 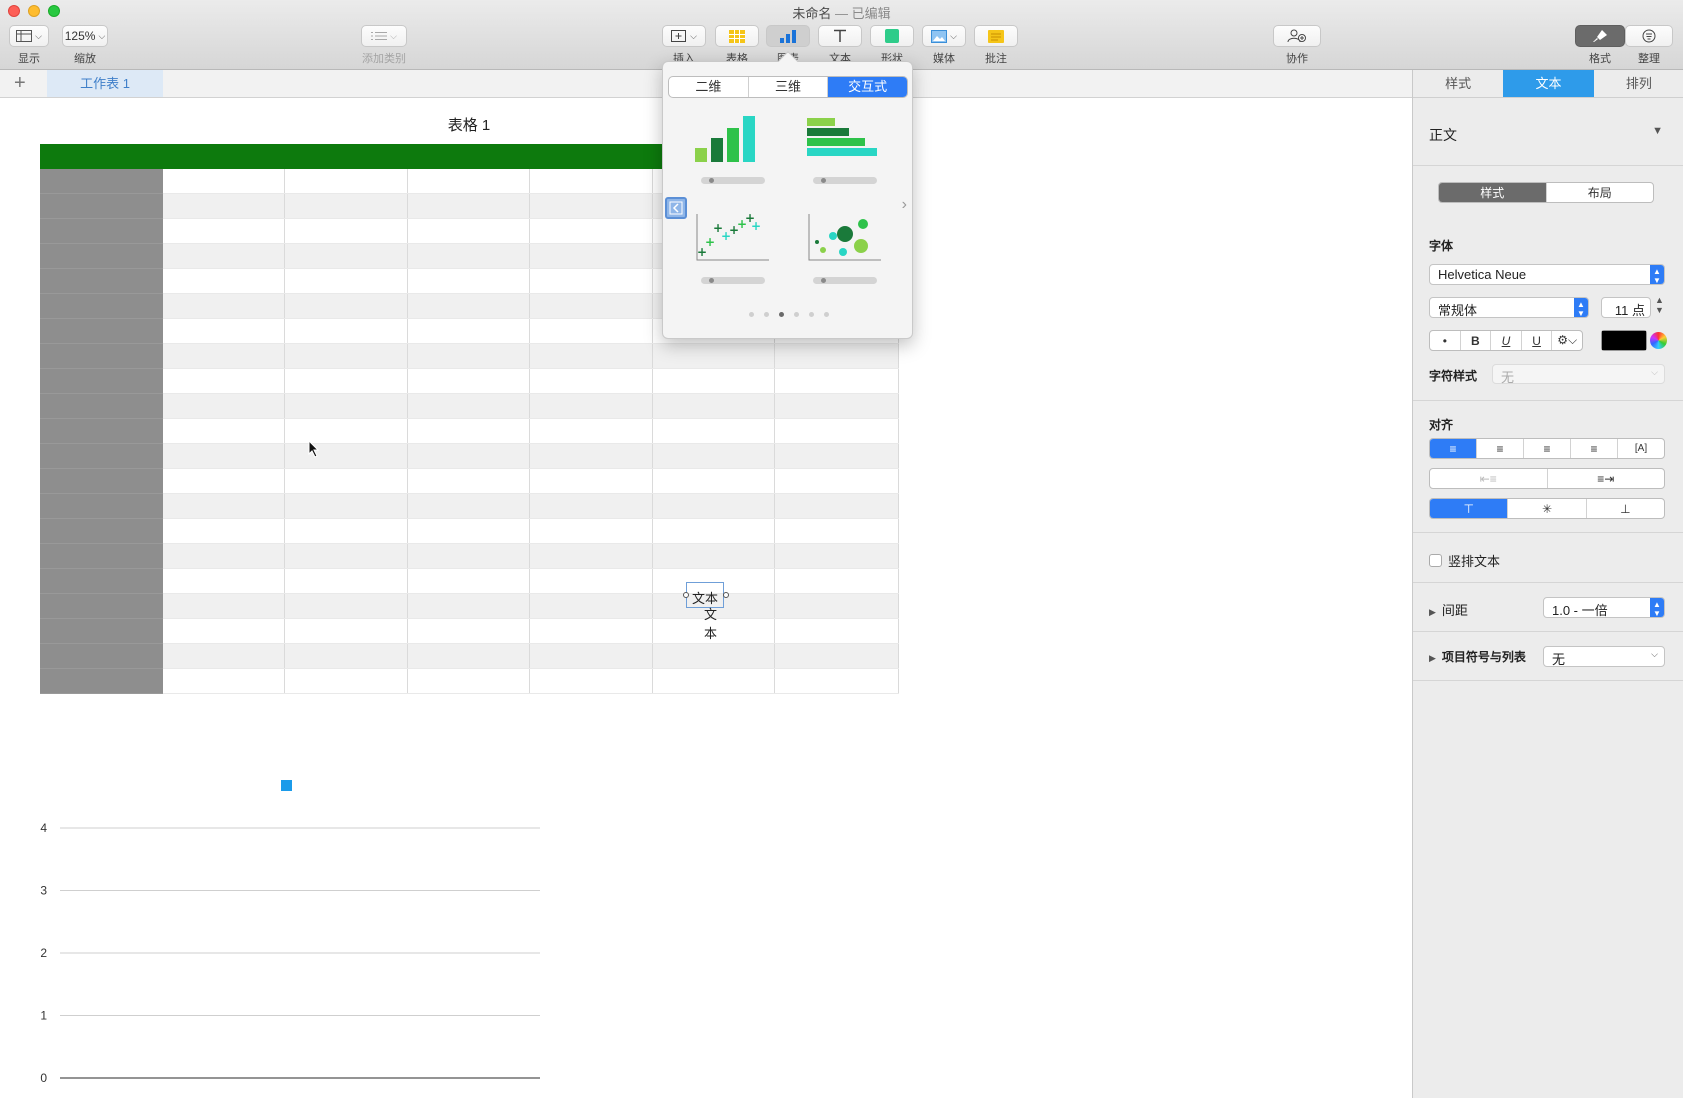 I want to click on organize-tool: 整理, so click(x=1649, y=45).